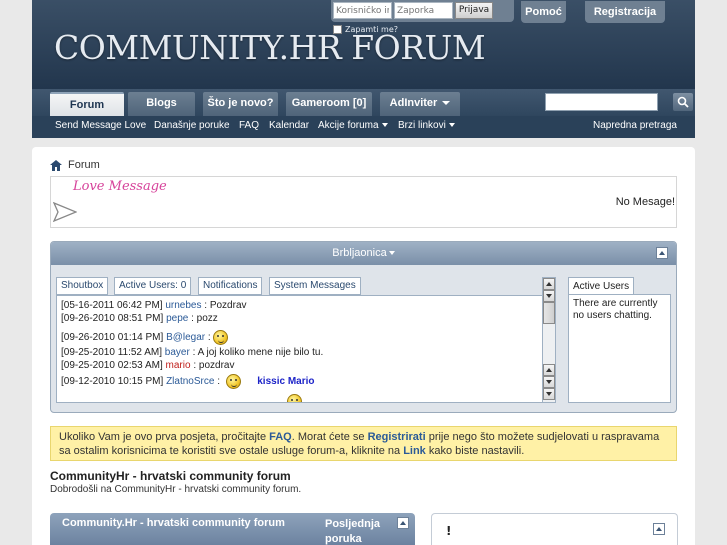 The image size is (727, 545). What do you see at coordinates (240, 104) in the screenshot?
I see `tab-whats-new: Što je novo?` at bounding box center [240, 104].